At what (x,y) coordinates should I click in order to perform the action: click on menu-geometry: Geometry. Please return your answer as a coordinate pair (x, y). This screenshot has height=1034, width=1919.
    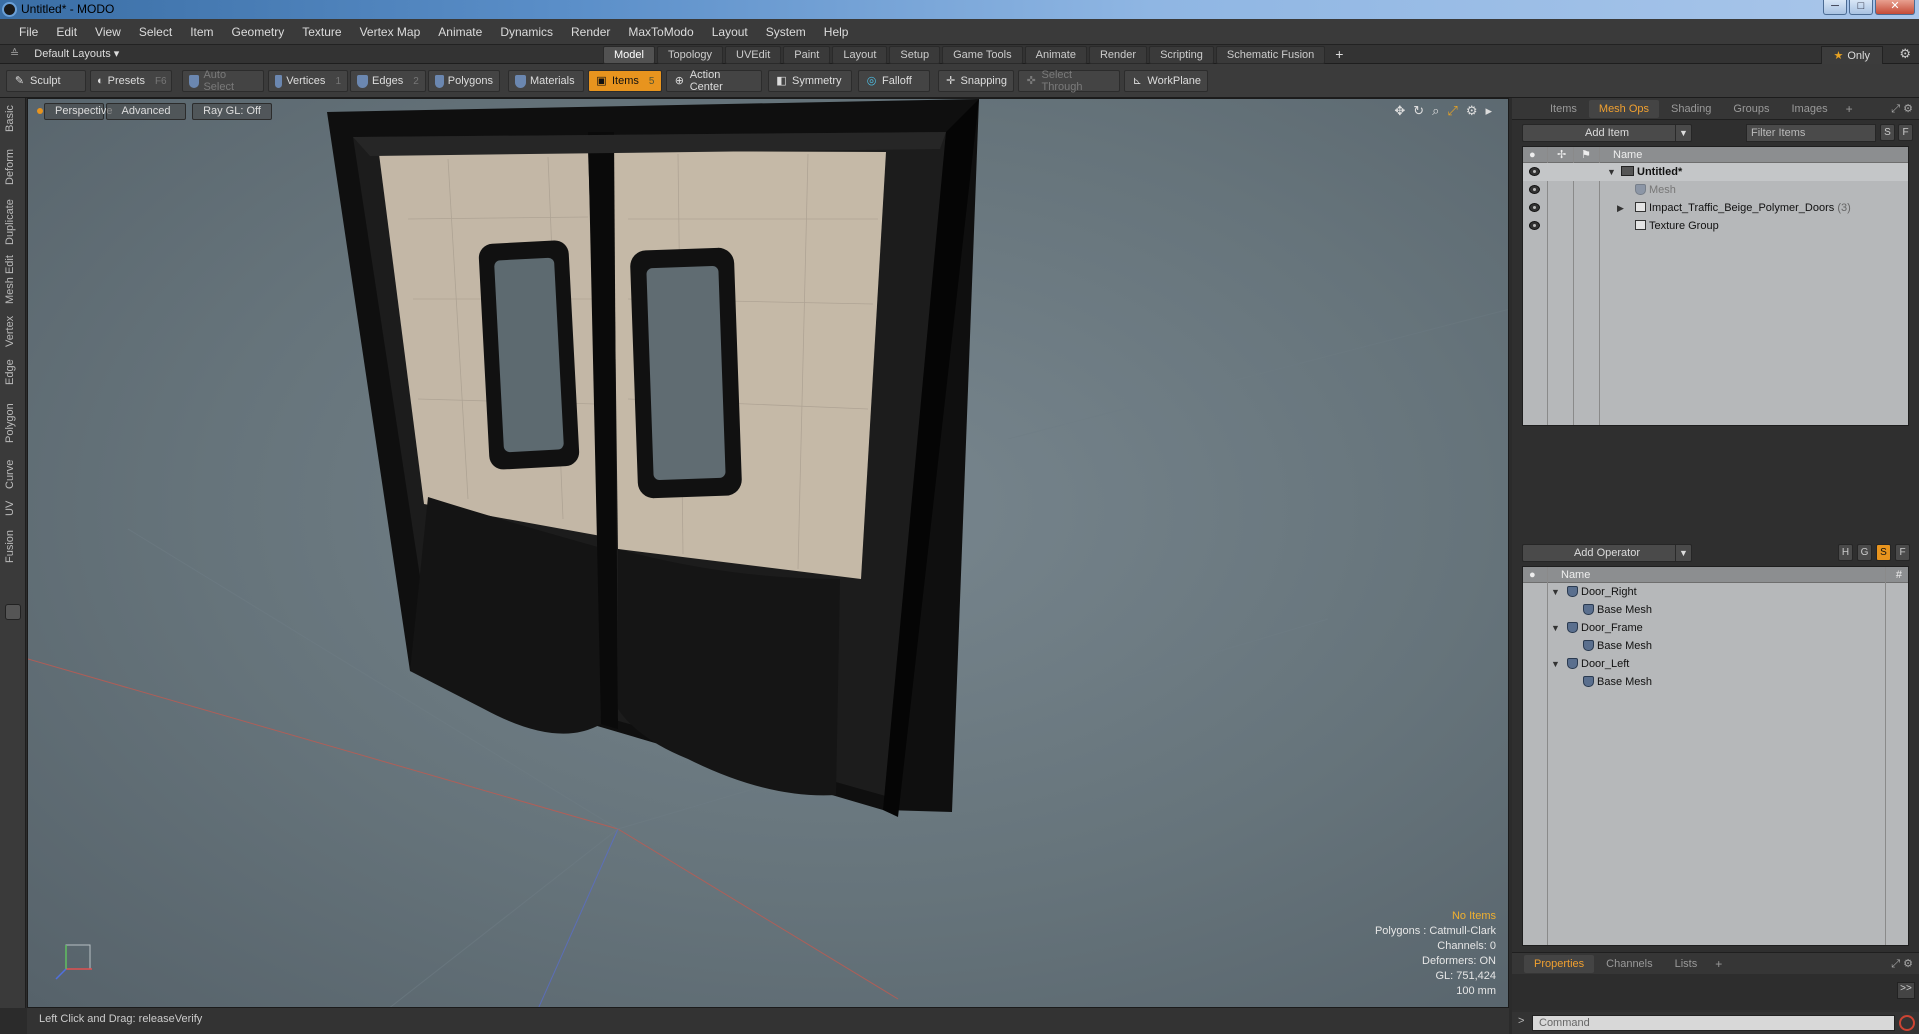
    Looking at the image, I should click on (258, 32).